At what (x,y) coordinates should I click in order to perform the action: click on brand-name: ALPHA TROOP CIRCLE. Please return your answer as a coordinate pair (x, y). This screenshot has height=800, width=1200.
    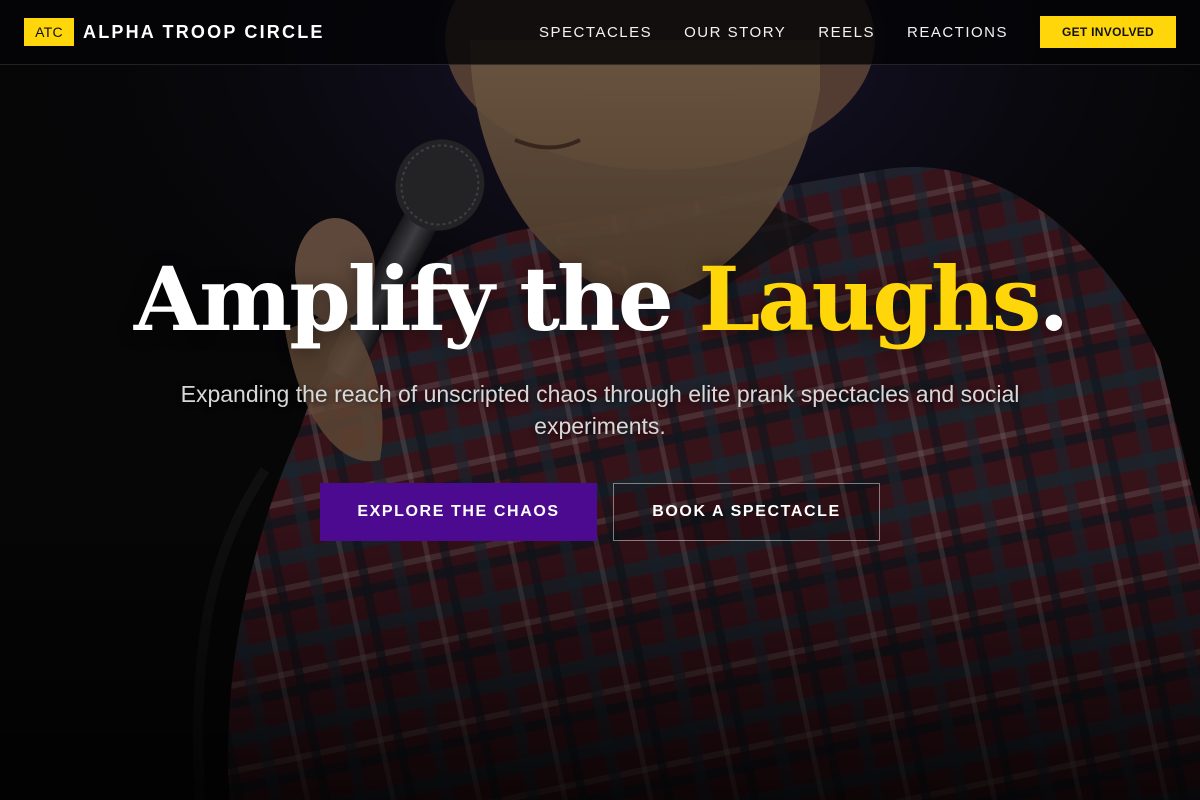
    Looking at the image, I should click on (204, 31).